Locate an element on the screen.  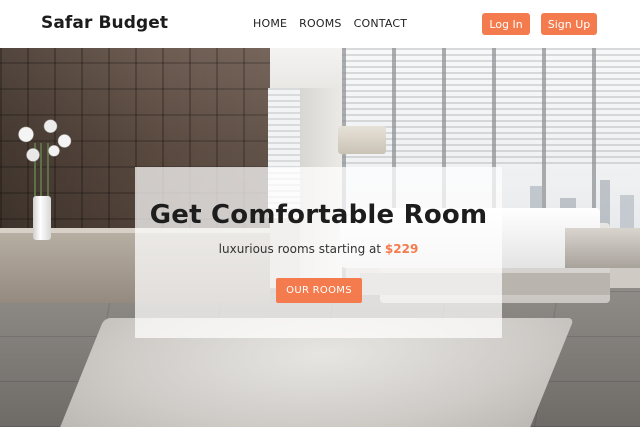
hero-bg-vase is located at coordinates (42, 218).